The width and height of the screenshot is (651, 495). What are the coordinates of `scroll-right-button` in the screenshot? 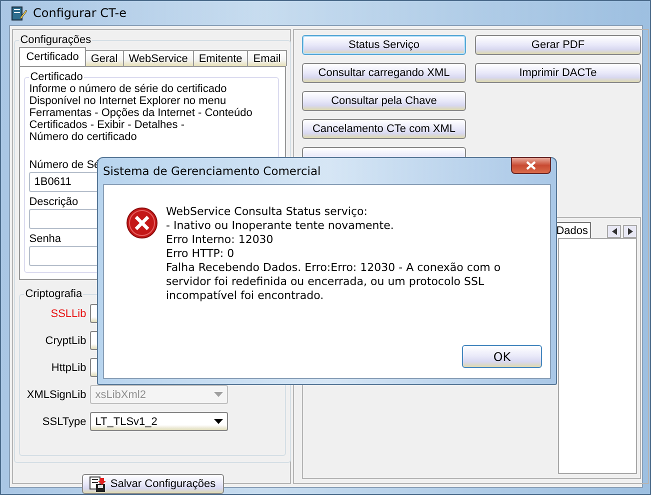 It's located at (630, 231).